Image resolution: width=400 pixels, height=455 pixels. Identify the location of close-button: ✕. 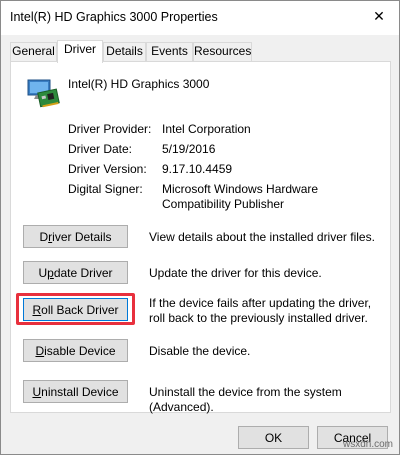
(379, 16).